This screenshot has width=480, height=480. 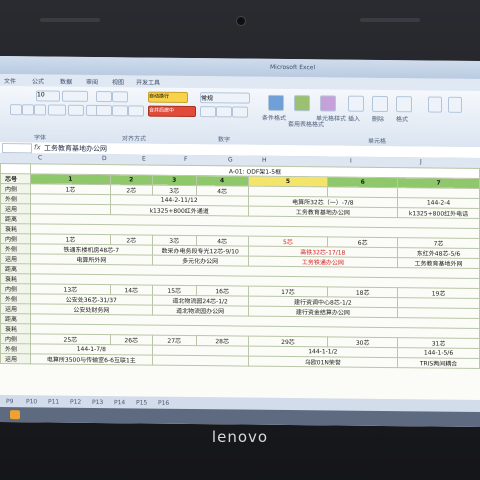 I want to click on border-button, so click(x=57, y=110).